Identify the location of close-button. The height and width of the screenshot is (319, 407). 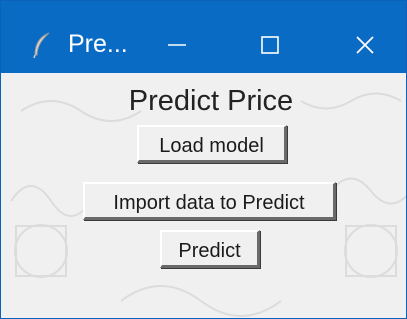
(365, 45).